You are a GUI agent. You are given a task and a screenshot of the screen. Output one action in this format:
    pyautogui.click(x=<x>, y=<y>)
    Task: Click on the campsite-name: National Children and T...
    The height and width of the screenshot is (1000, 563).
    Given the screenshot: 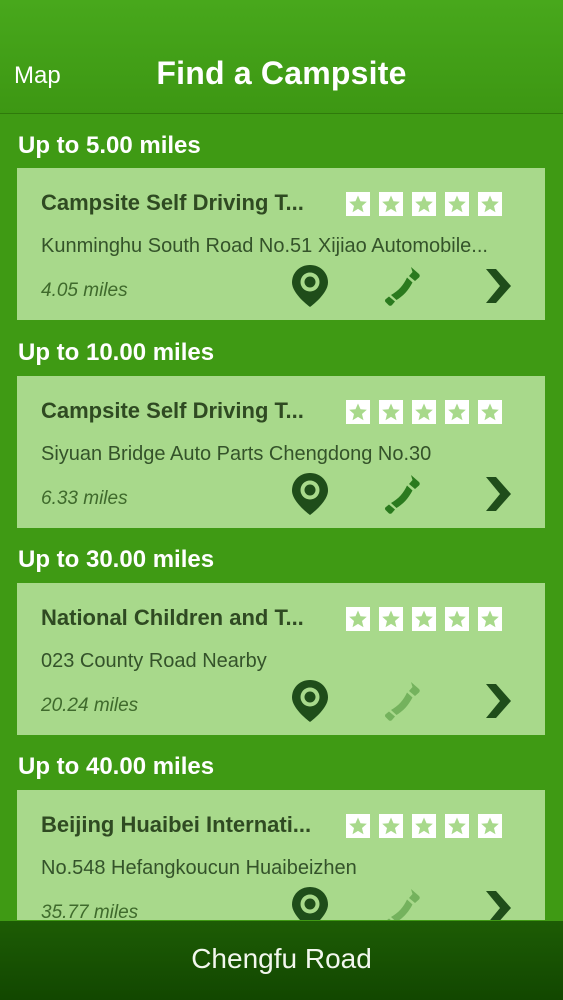 What is the action you would take?
    pyautogui.click(x=172, y=617)
    